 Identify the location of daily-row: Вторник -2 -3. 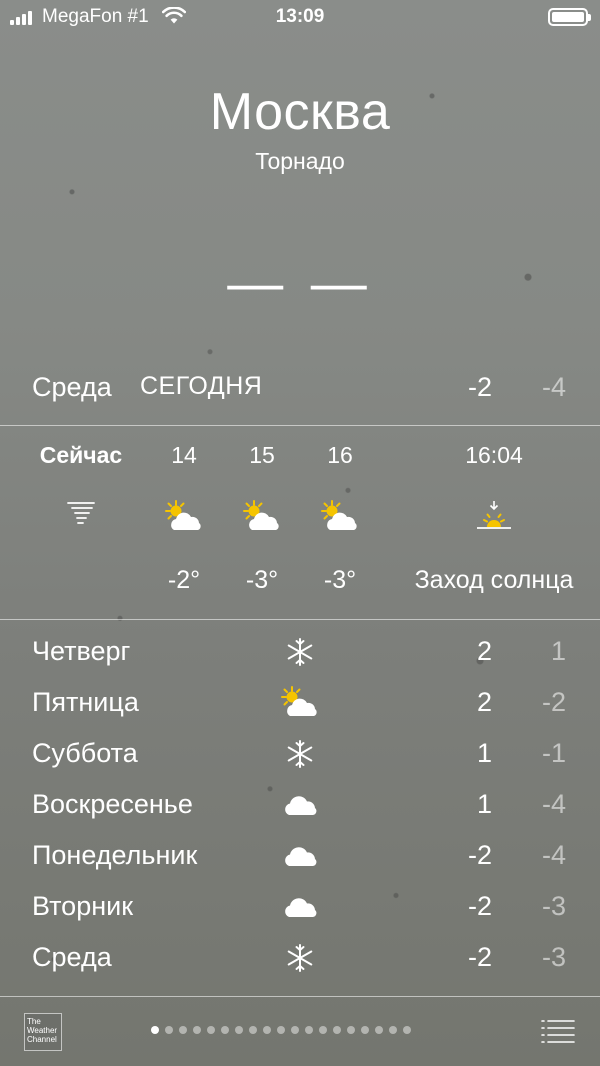
(300, 907).